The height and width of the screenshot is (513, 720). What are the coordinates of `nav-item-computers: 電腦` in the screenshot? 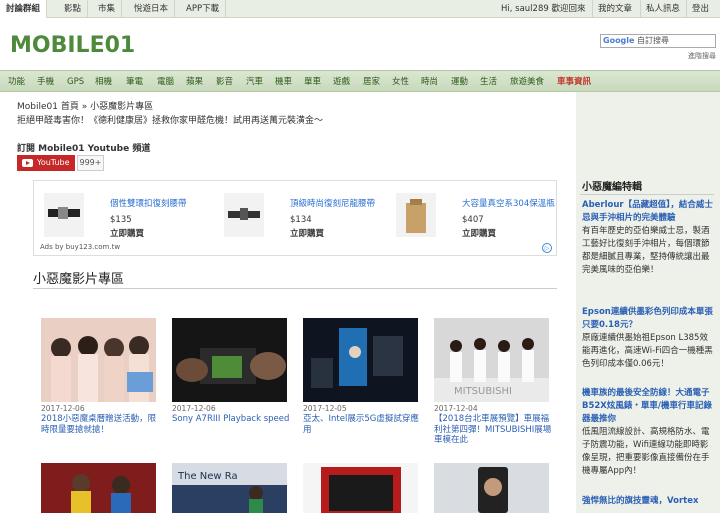 It's located at (165, 82).